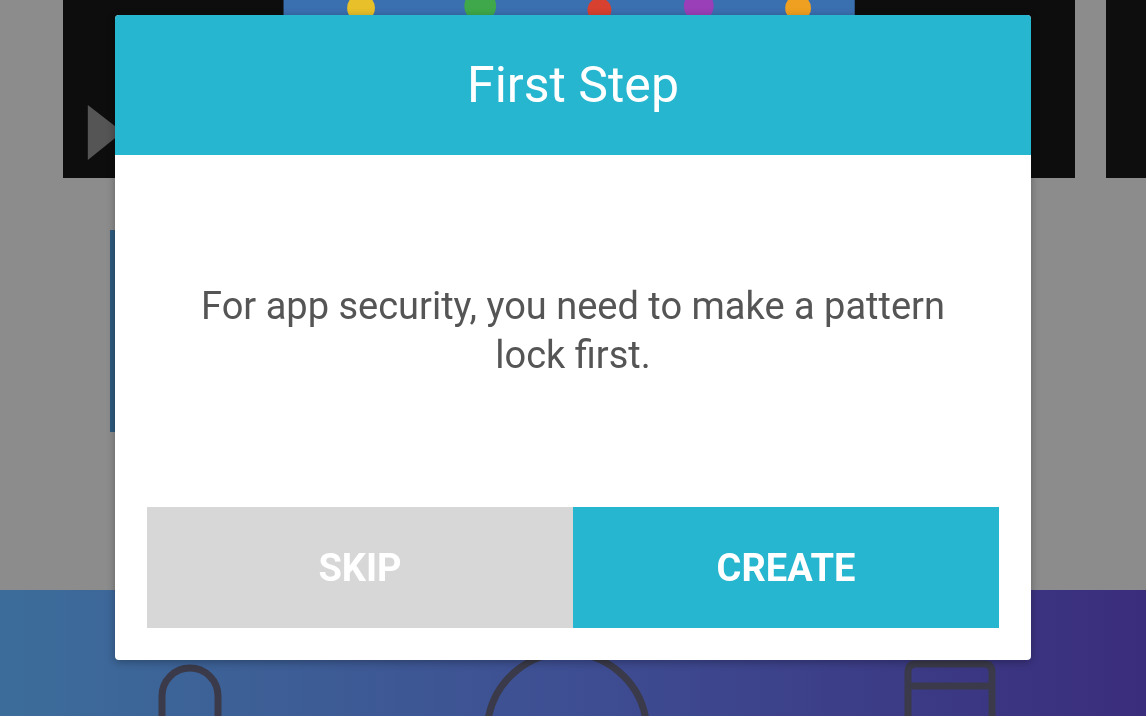 This screenshot has height=716, width=1146. Describe the element at coordinates (573, 85) in the screenshot. I see `dialog-title: First Step` at that location.